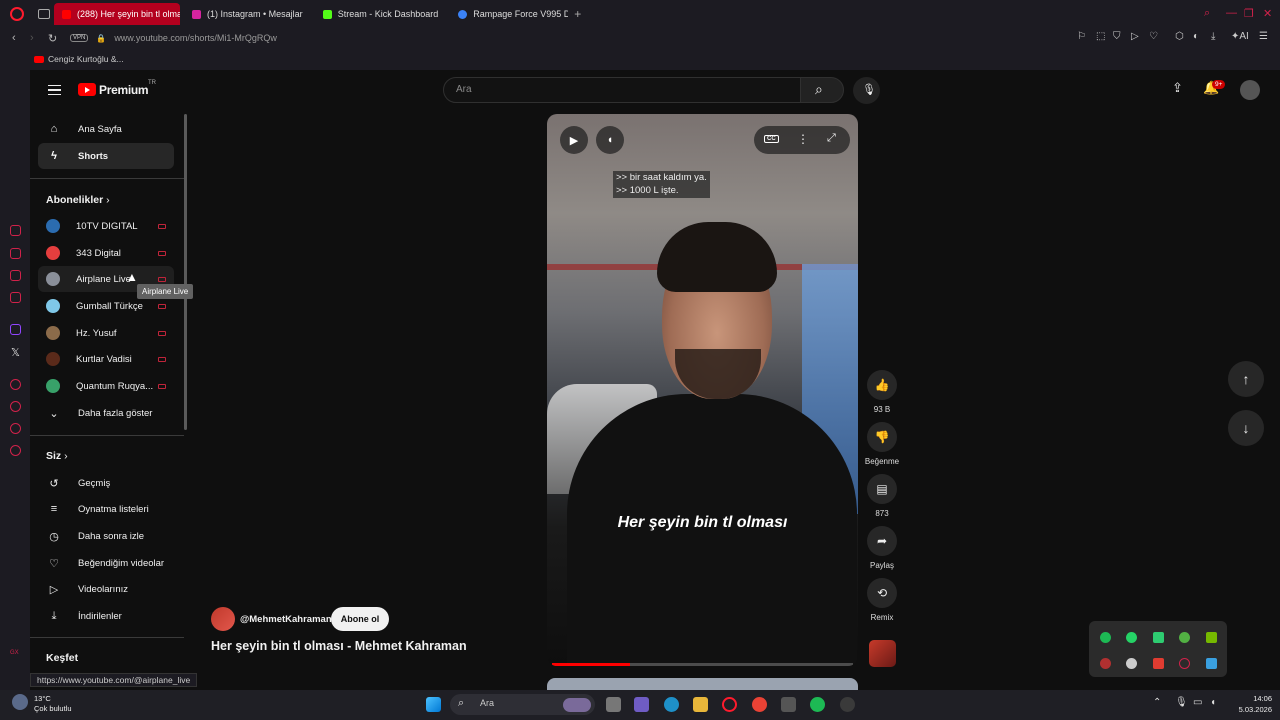 This screenshot has height=720, width=1280. What do you see at coordinates (79, 38) in the screenshot?
I see `vpn-badge: VPN` at bounding box center [79, 38].